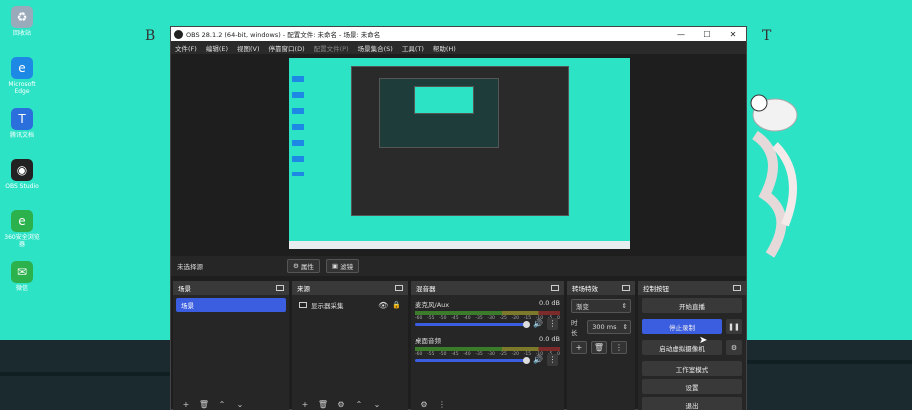 The height and width of the screenshot is (410, 912). I want to click on preview-taskbar, so click(459, 245).